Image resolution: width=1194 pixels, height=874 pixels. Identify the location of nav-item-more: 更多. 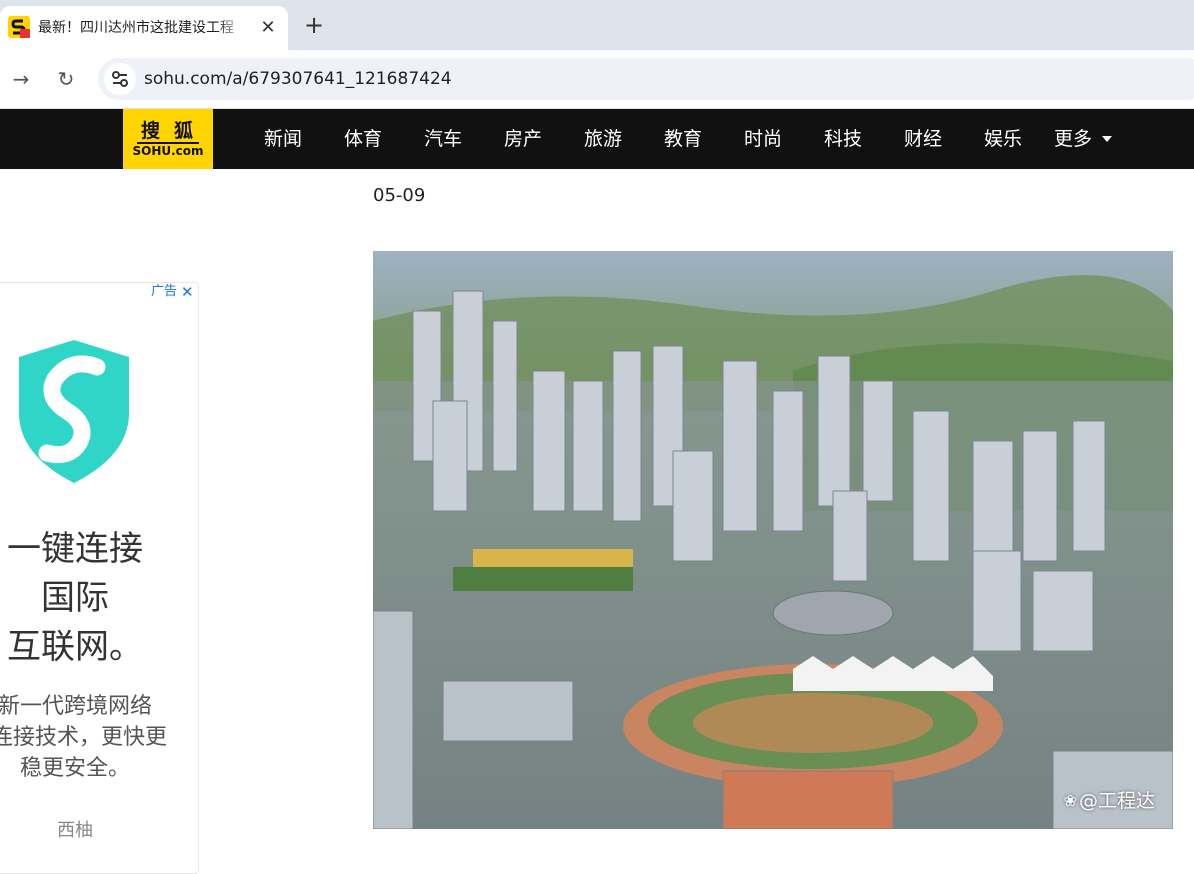
(1083, 139).